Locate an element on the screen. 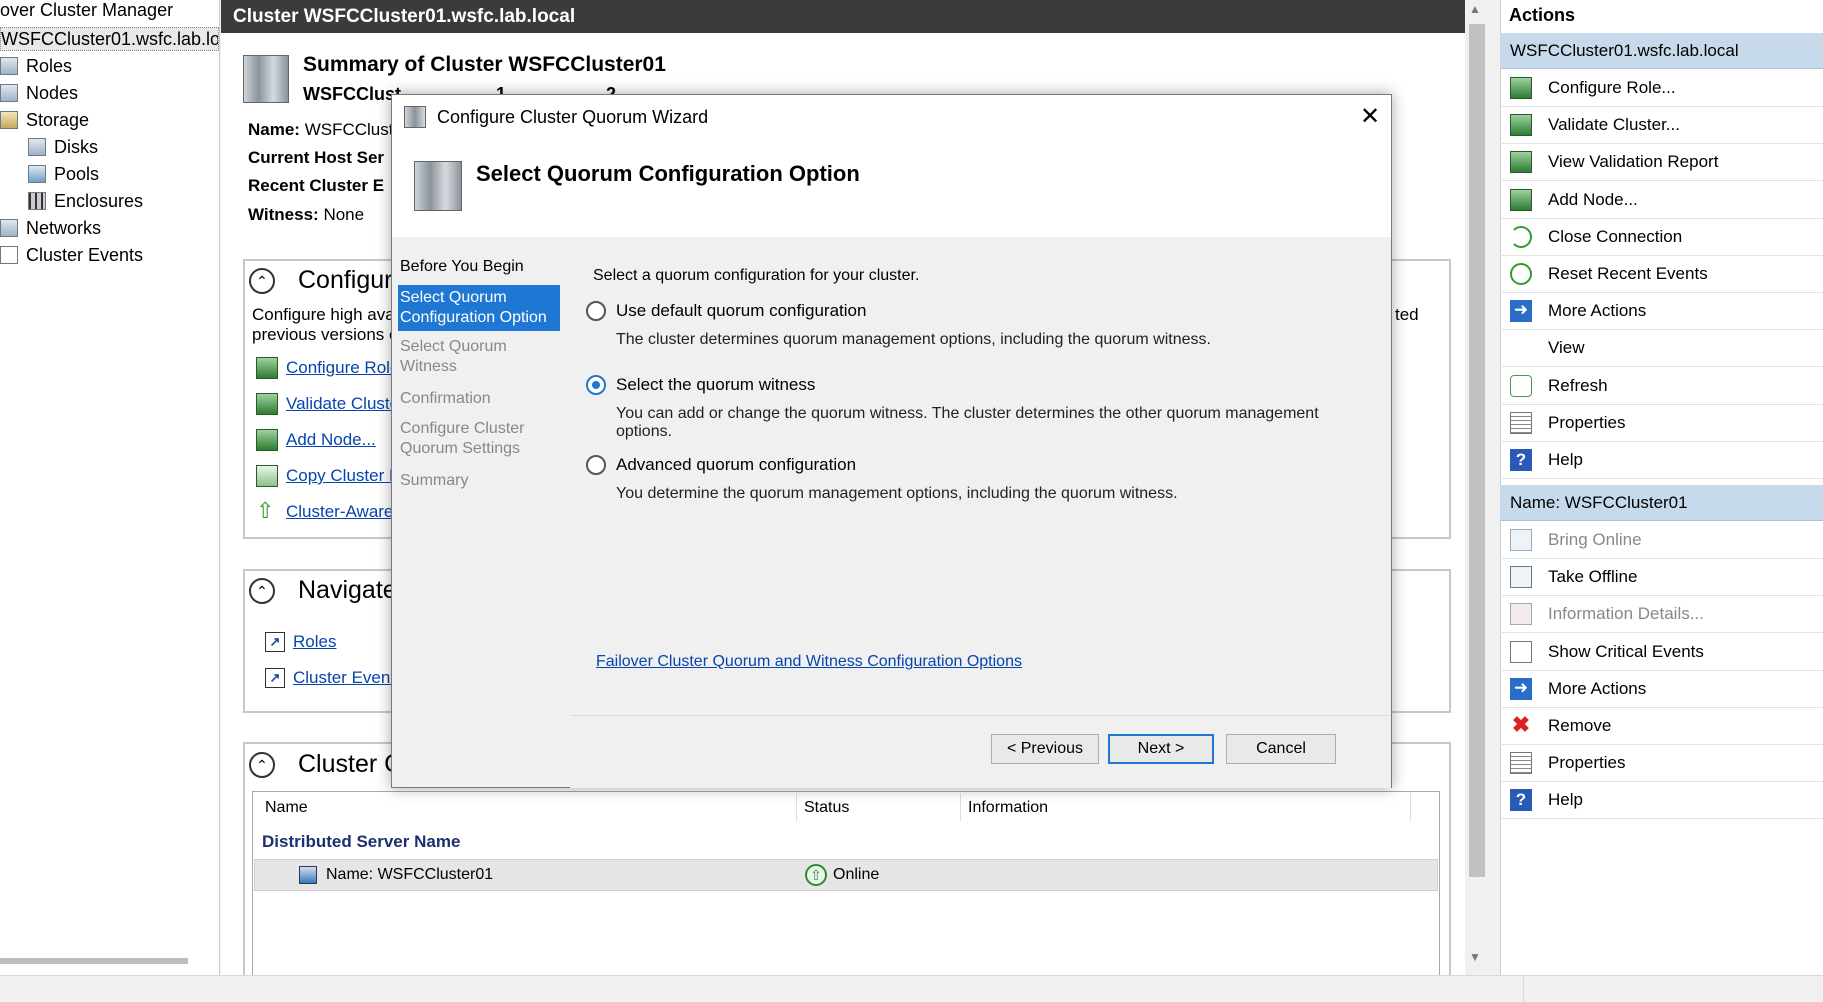  status-bar-divider is located at coordinates (1523, 989).